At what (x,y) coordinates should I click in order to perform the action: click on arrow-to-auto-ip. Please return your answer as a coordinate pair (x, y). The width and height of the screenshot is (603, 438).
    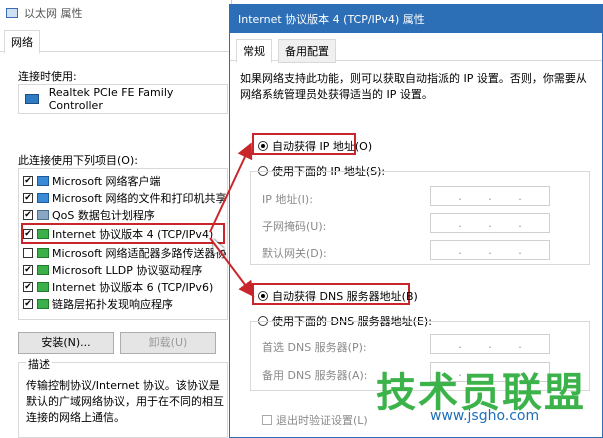
    Looking at the image, I should click on (231, 187).